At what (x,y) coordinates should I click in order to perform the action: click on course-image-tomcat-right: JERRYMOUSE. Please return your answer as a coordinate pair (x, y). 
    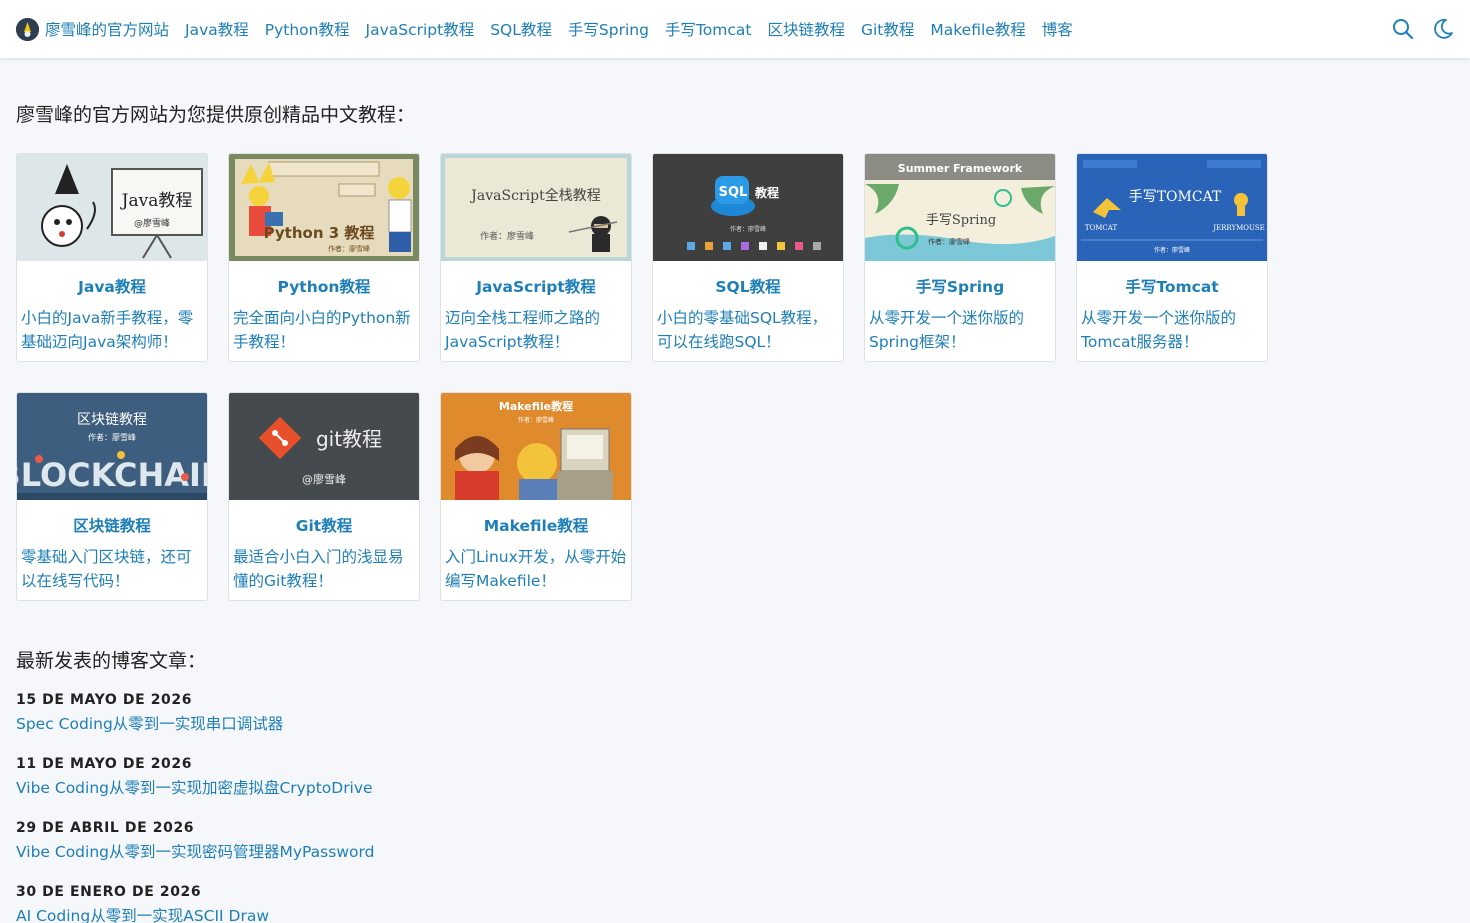
    Looking at the image, I should click on (1238, 228).